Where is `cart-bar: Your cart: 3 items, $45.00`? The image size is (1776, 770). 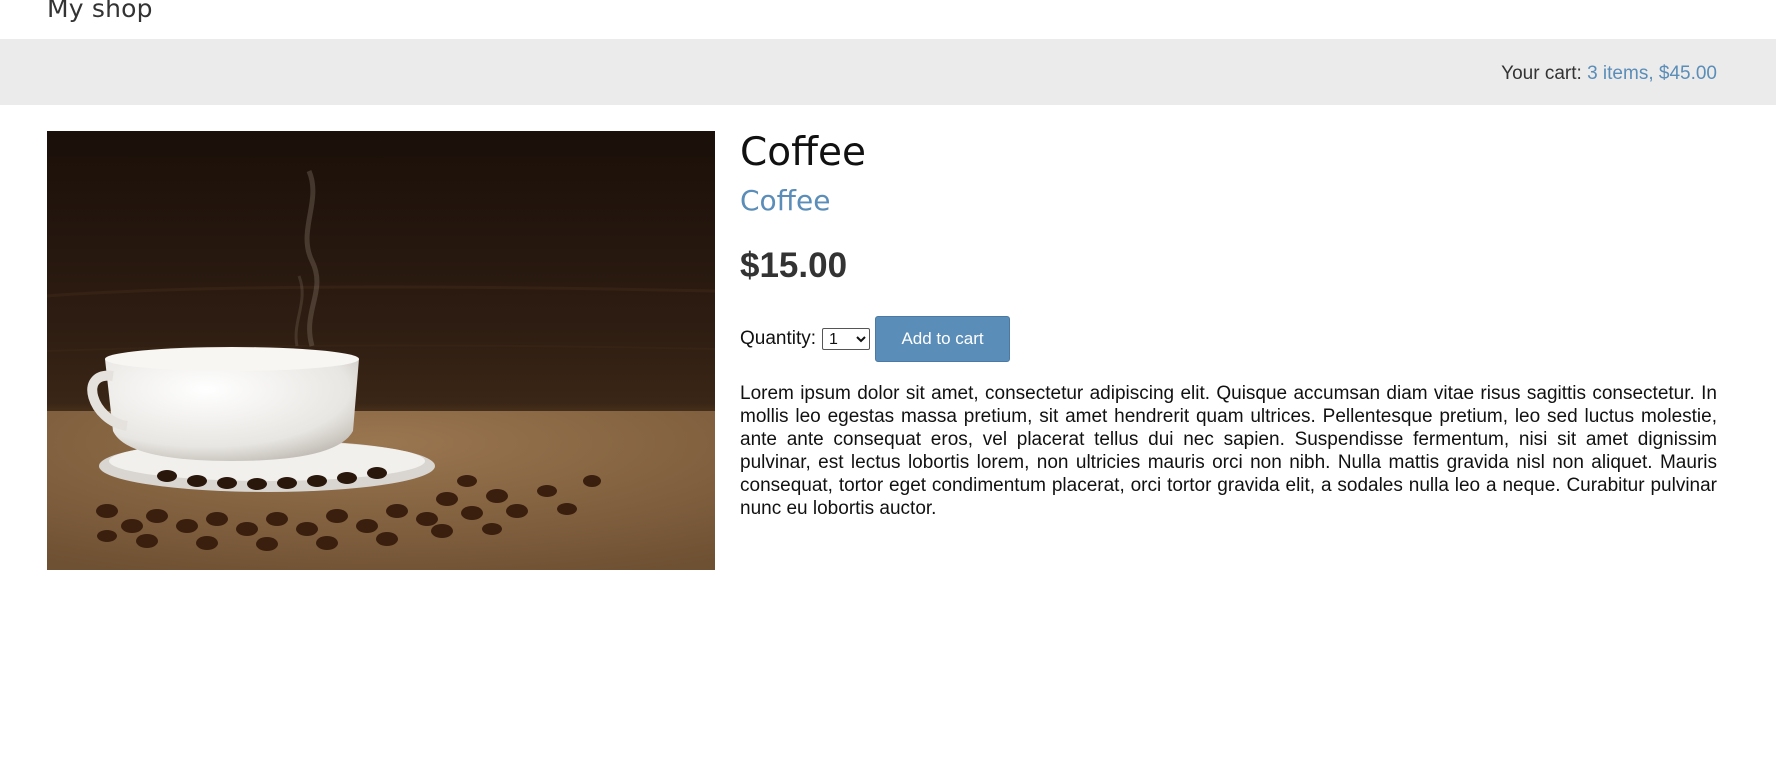 cart-bar: Your cart: 3 items, $45.00 is located at coordinates (888, 72).